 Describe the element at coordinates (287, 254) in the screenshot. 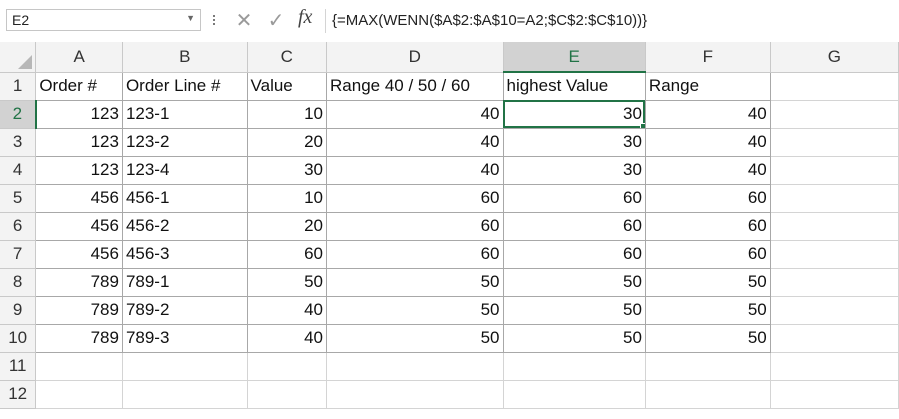

I see `cell-c7: 60` at that location.